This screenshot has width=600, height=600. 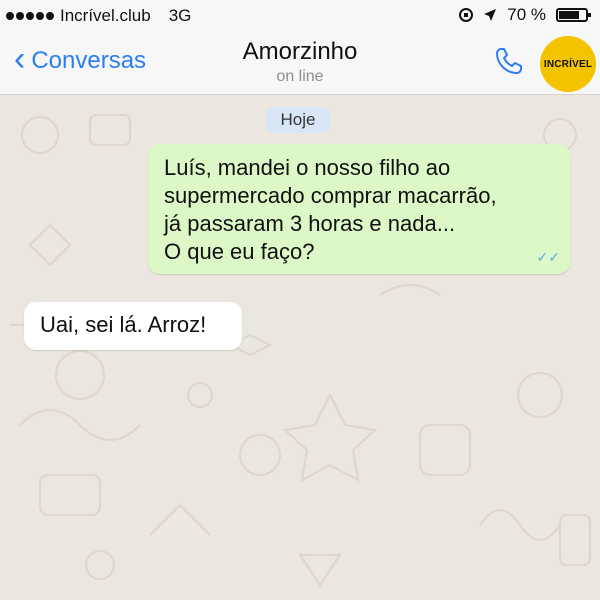 What do you see at coordinates (509, 61) in the screenshot?
I see `phone-icon` at bounding box center [509, 61].